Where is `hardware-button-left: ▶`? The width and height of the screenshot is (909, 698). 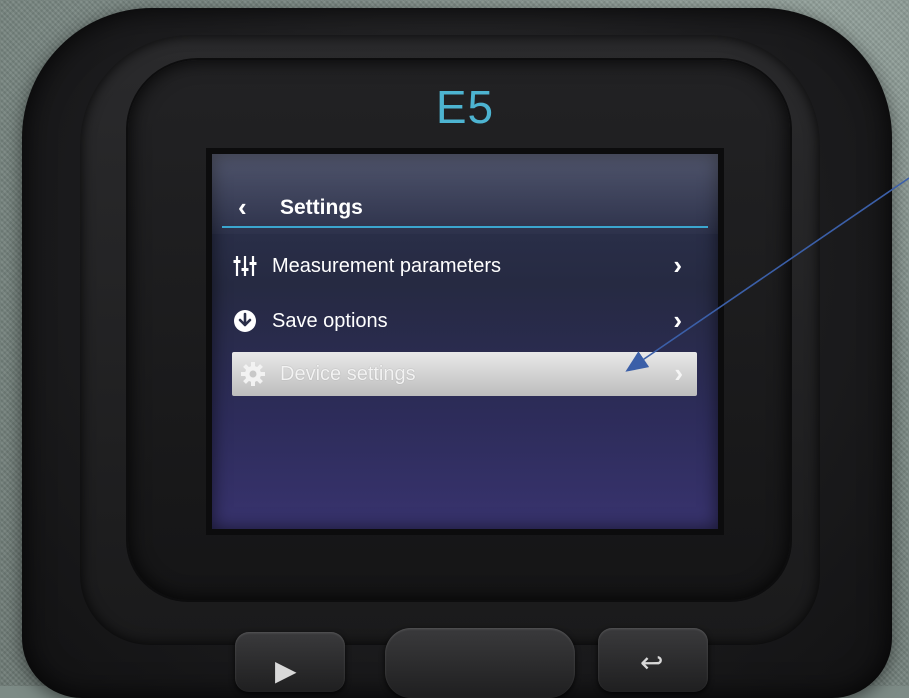 hardware-button-left: ▶ is located at coordinates (290, 662).